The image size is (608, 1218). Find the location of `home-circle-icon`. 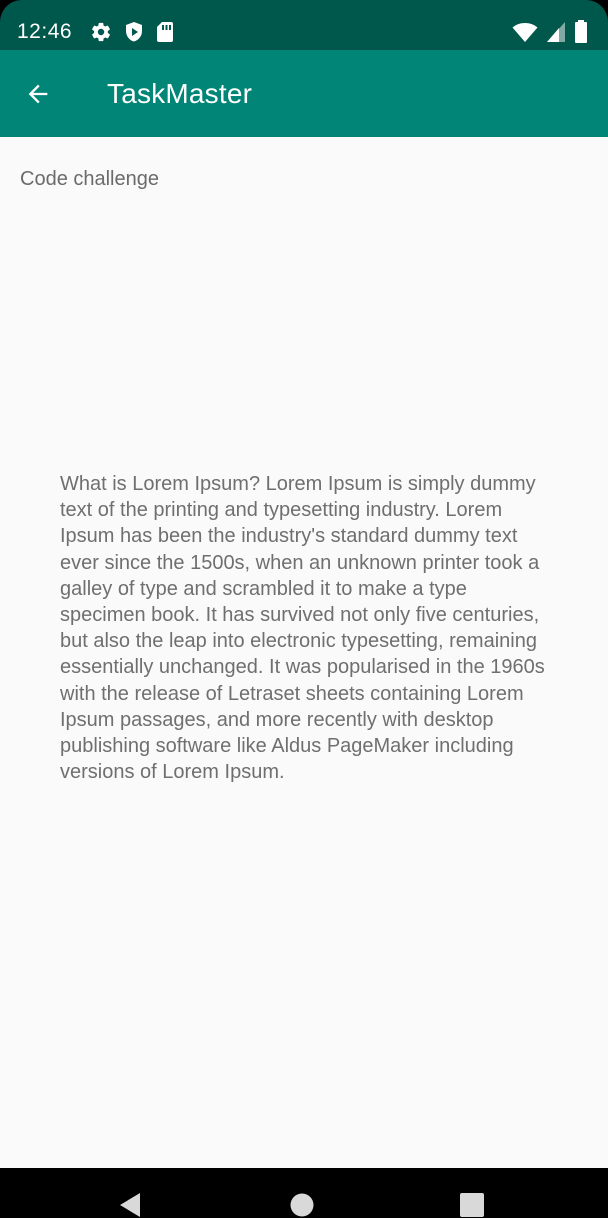

home-circle-icon is located at coordinates (302, 1205).